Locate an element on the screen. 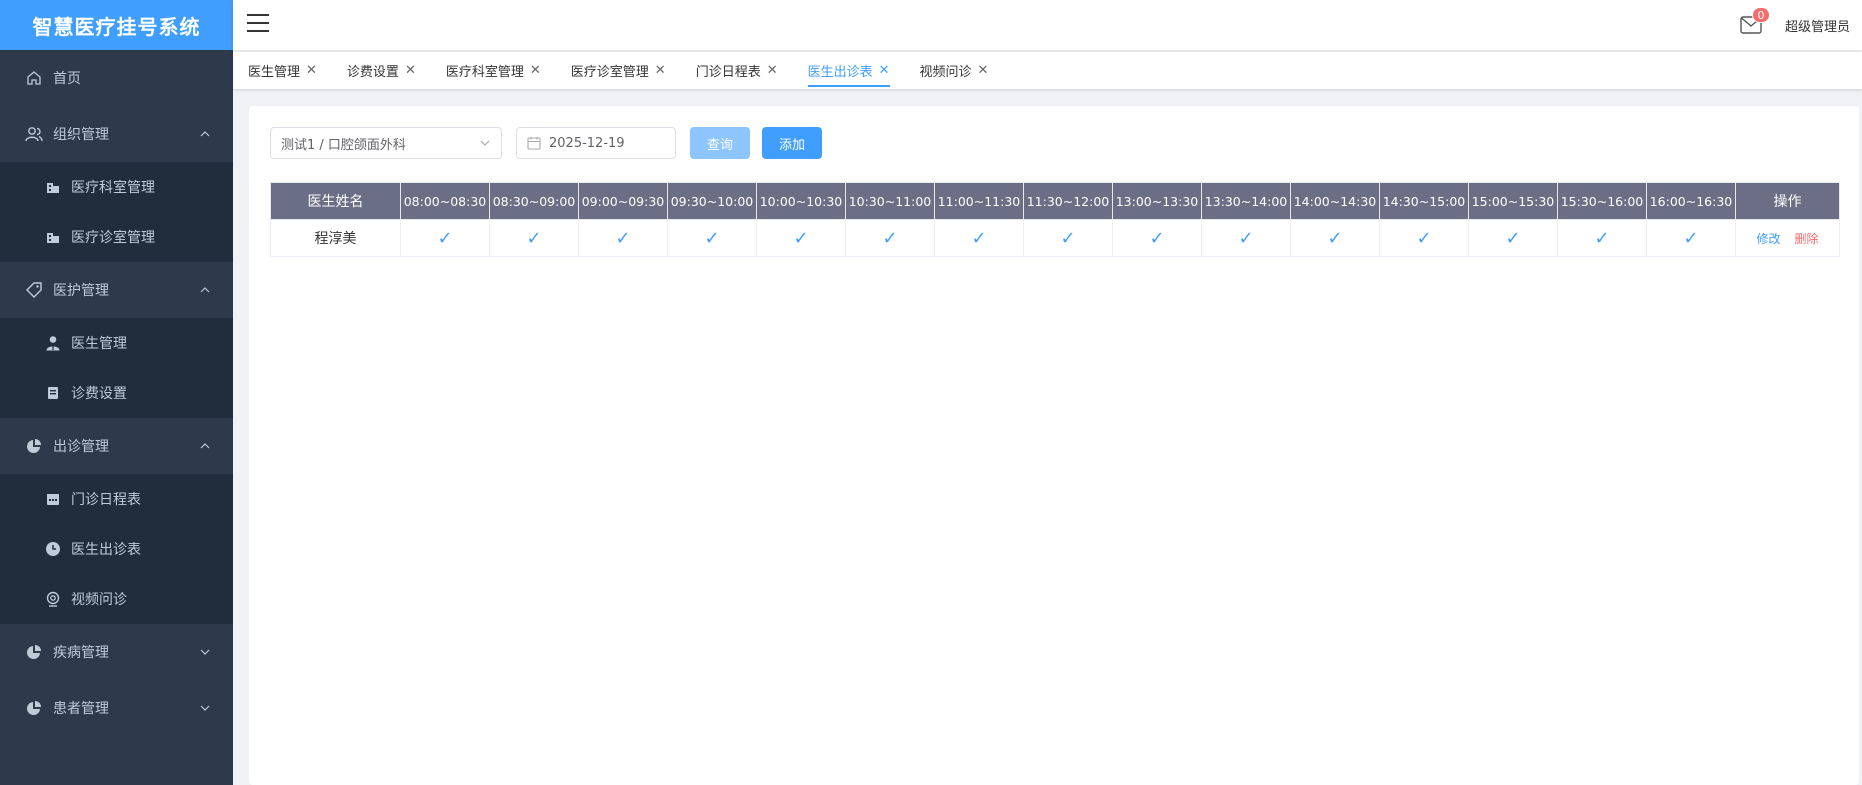 This screenshot has height=785, width=1862. sidebar-item-fees: 诊费设置 is located at coordinates (116, 393).